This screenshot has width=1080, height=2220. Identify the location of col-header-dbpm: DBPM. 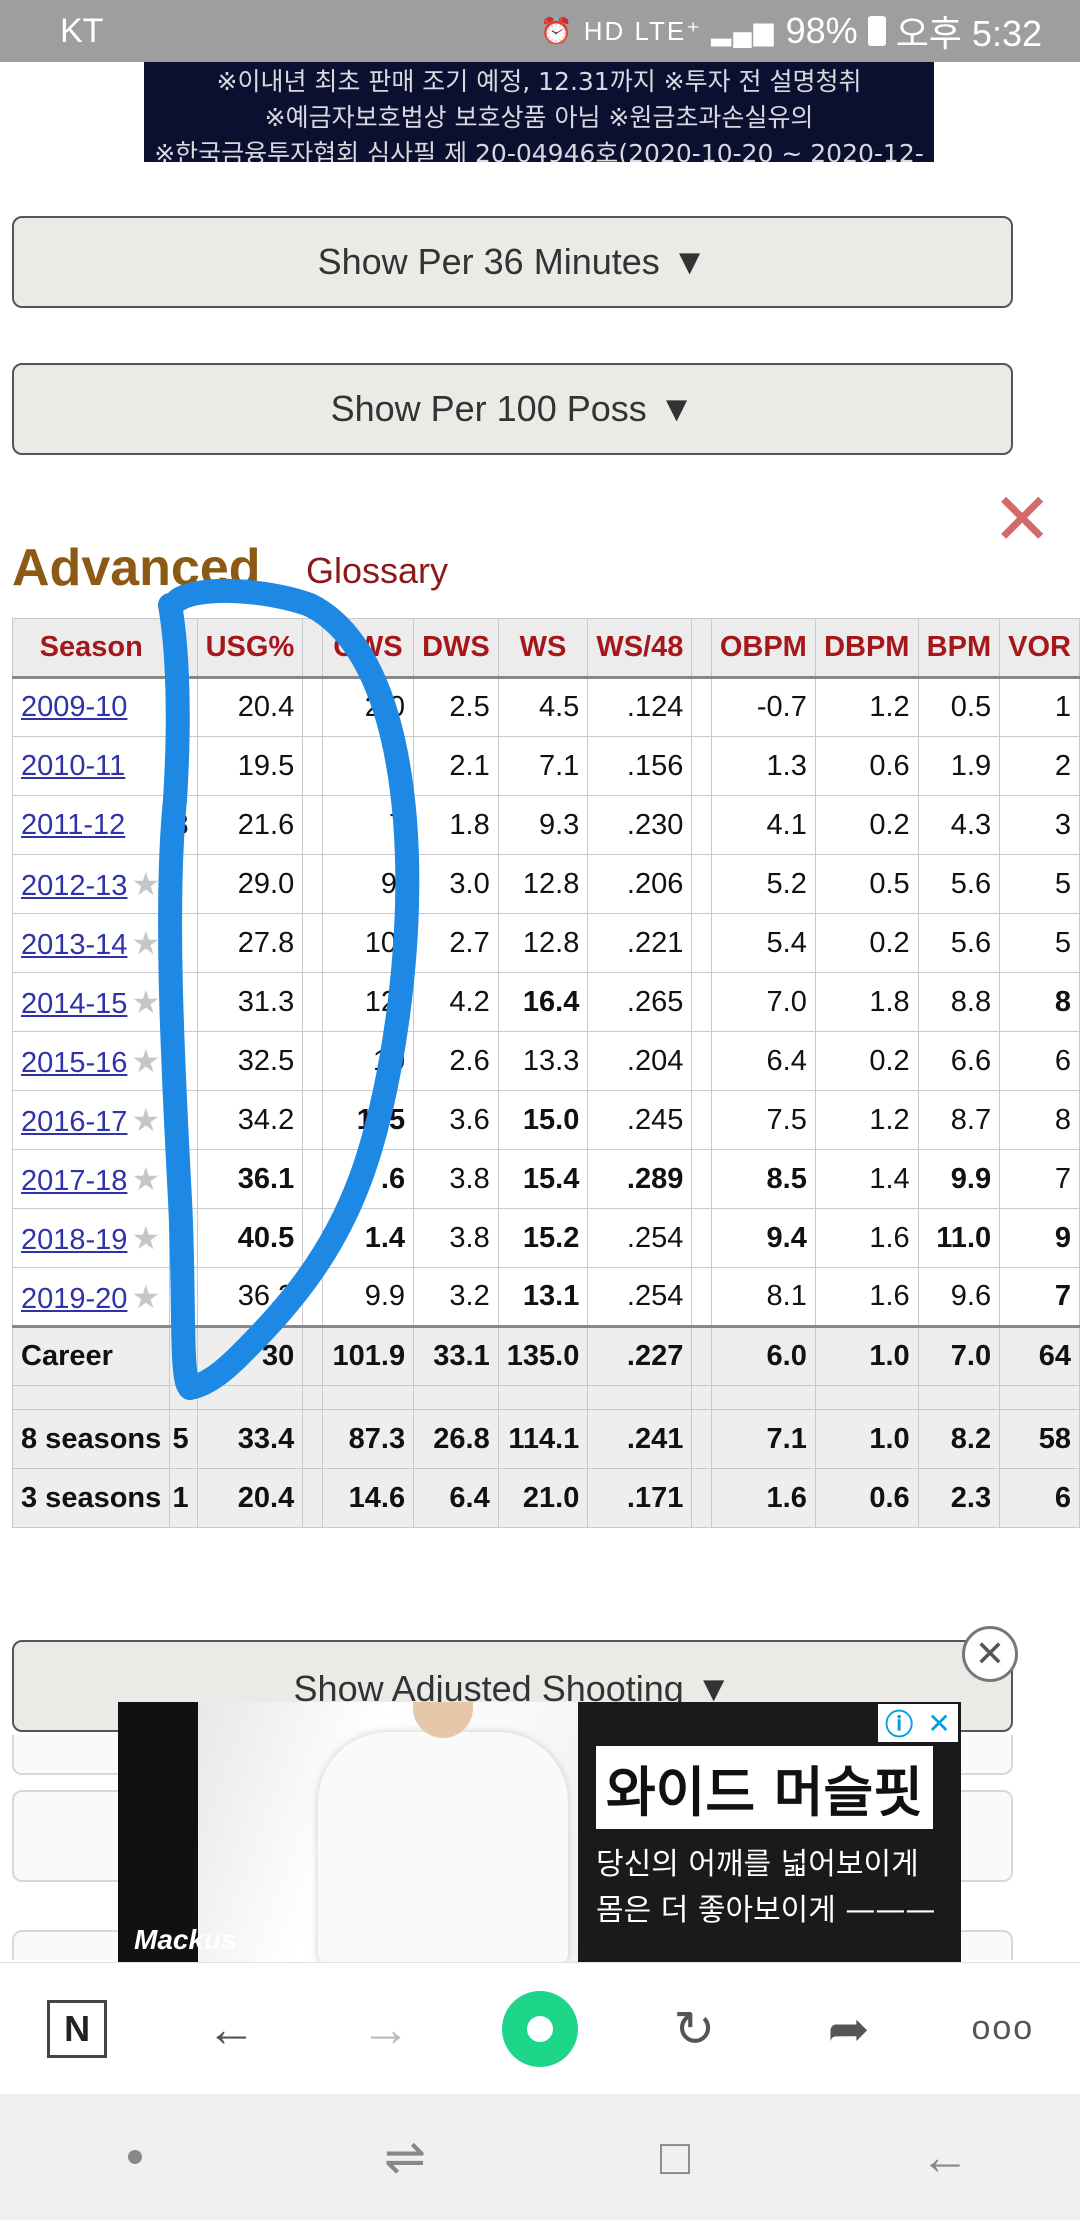
(866, 648).